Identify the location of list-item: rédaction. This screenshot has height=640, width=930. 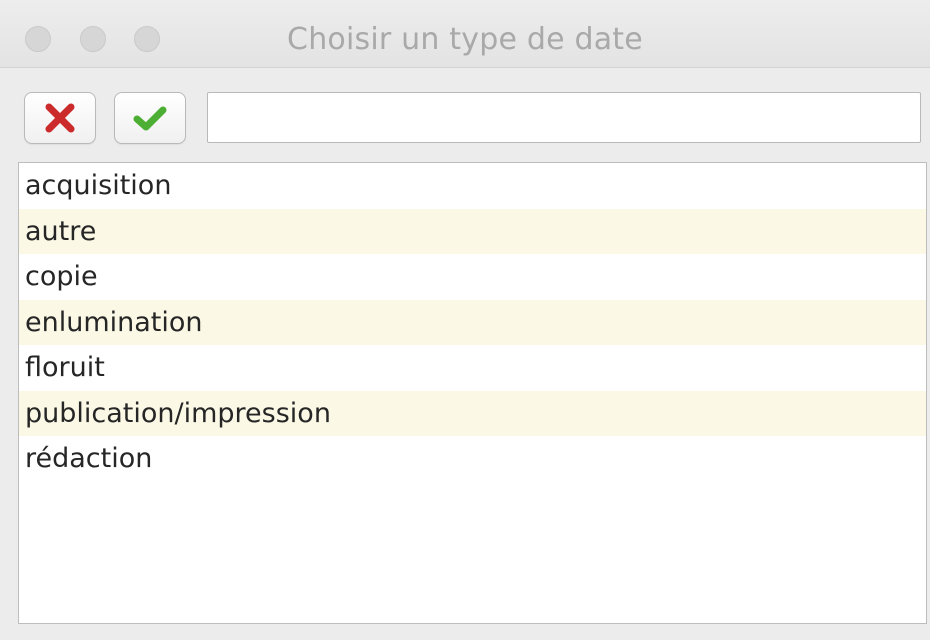
(472, 459).